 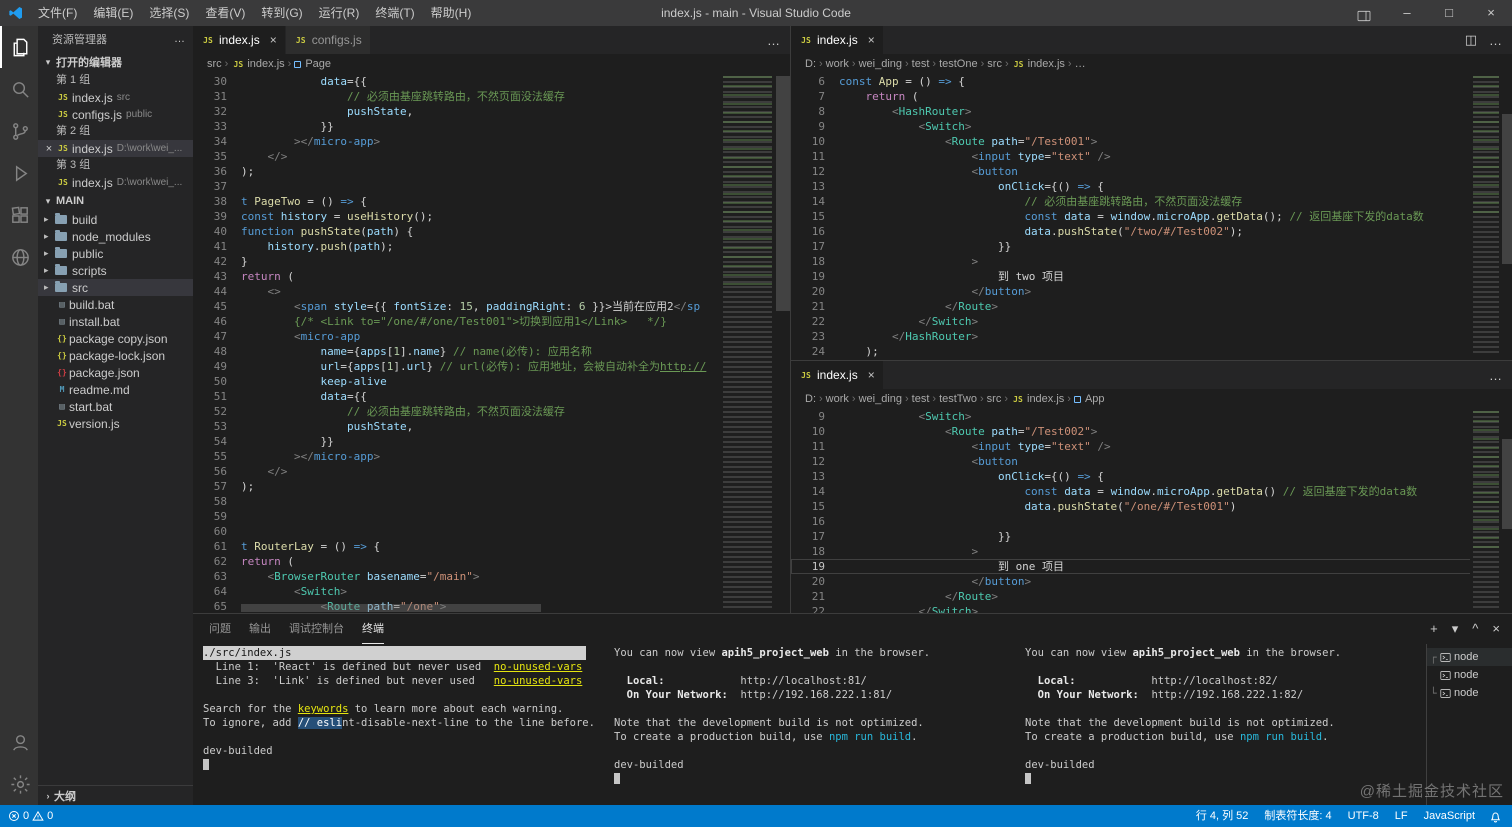 I want to click on code-line: 61 t RouterLay = () => {, so click(x=491, y=546).